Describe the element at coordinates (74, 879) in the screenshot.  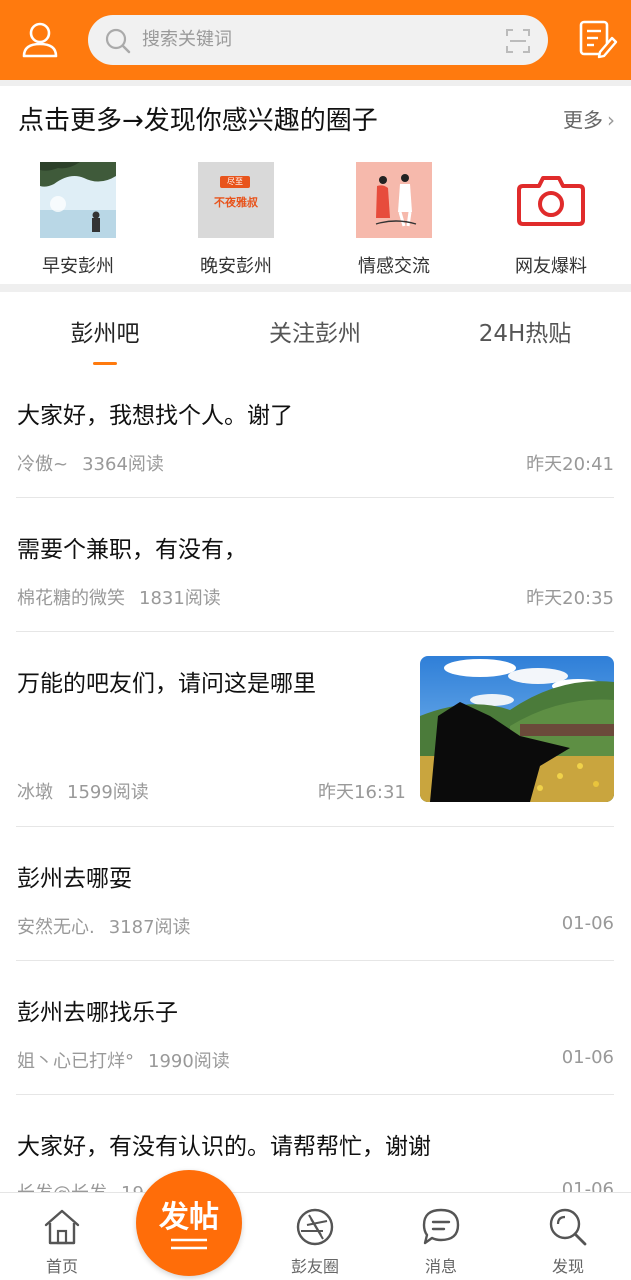
I see `post-title: 彭州去哪耍` at that location.